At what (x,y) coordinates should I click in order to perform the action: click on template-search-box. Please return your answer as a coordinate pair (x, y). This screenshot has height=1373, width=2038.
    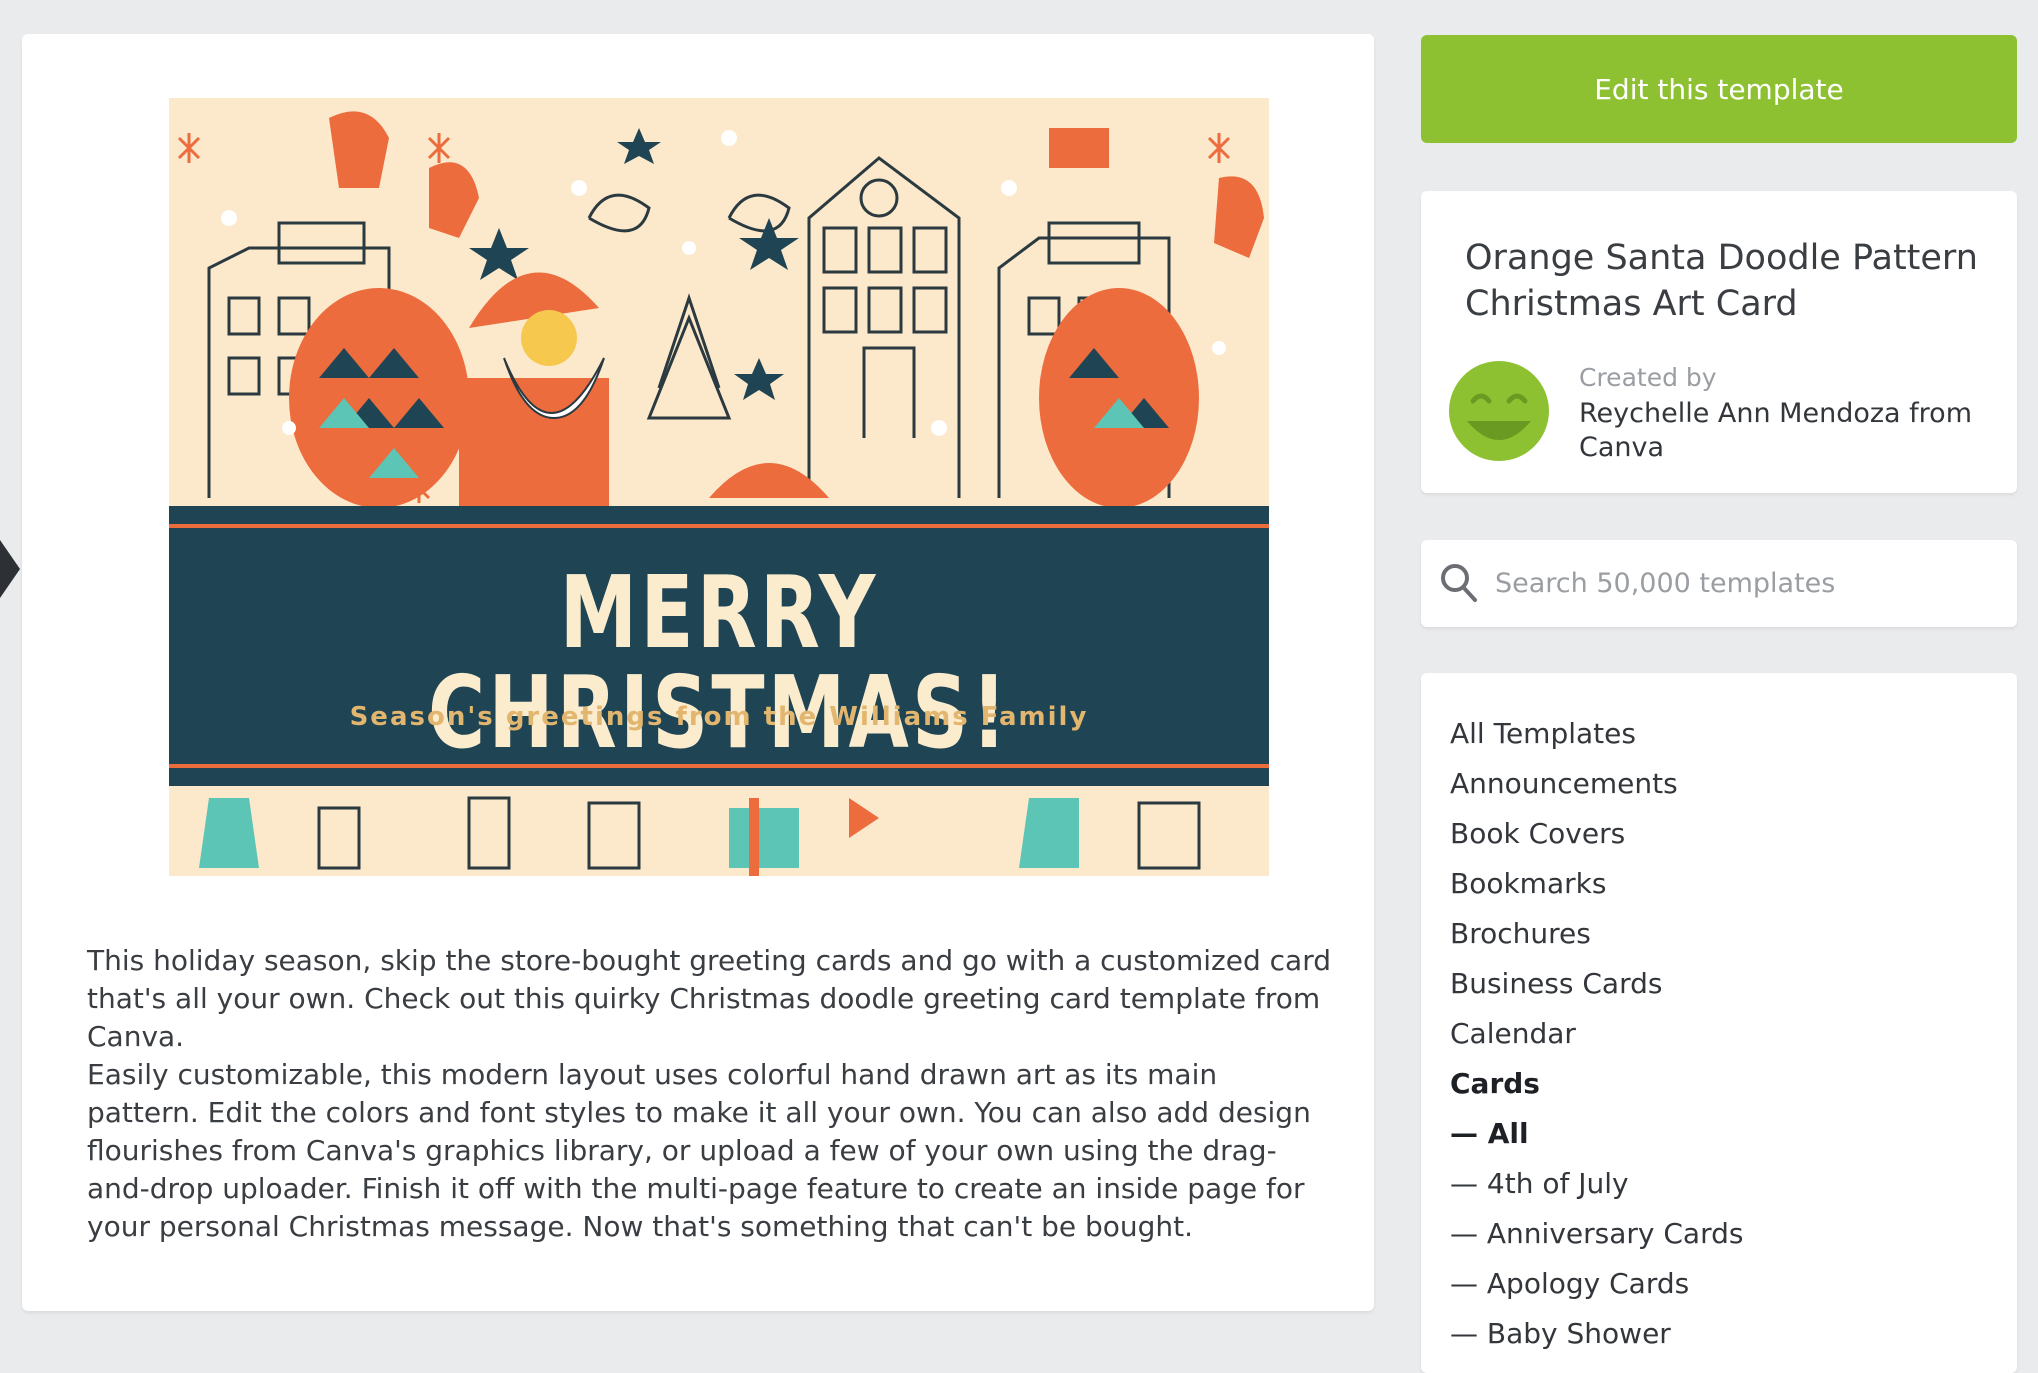
    Looking at the image, I should click on (1719, 583).